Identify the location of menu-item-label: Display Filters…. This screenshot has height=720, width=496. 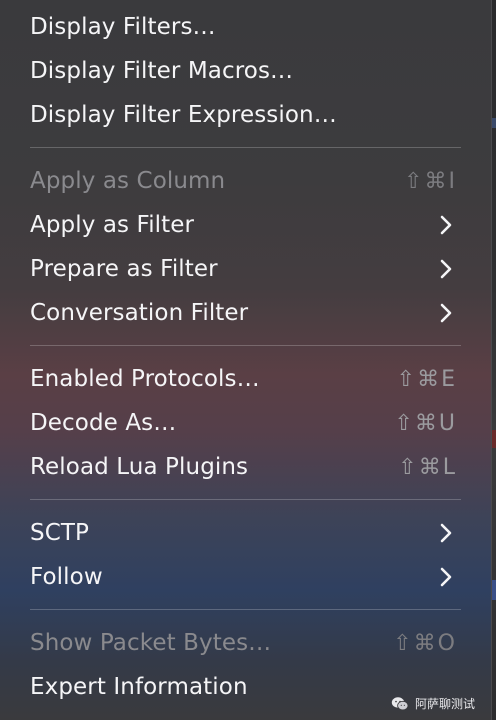
(123, 27).